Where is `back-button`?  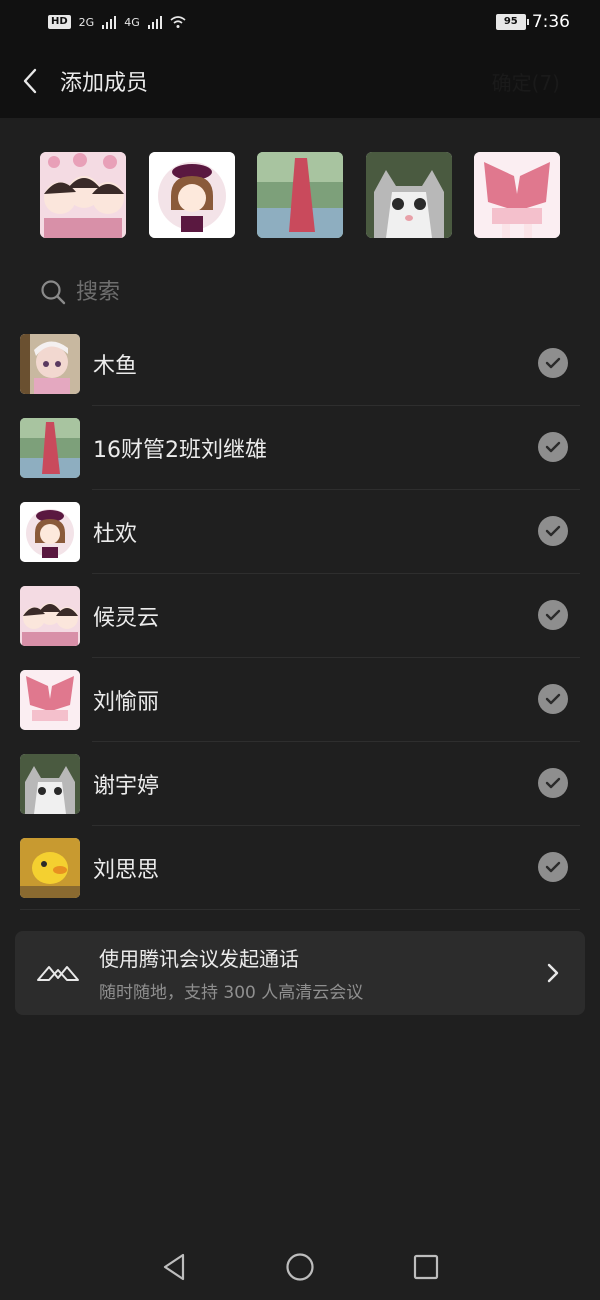
back-button is located at coordinates (30, 81).